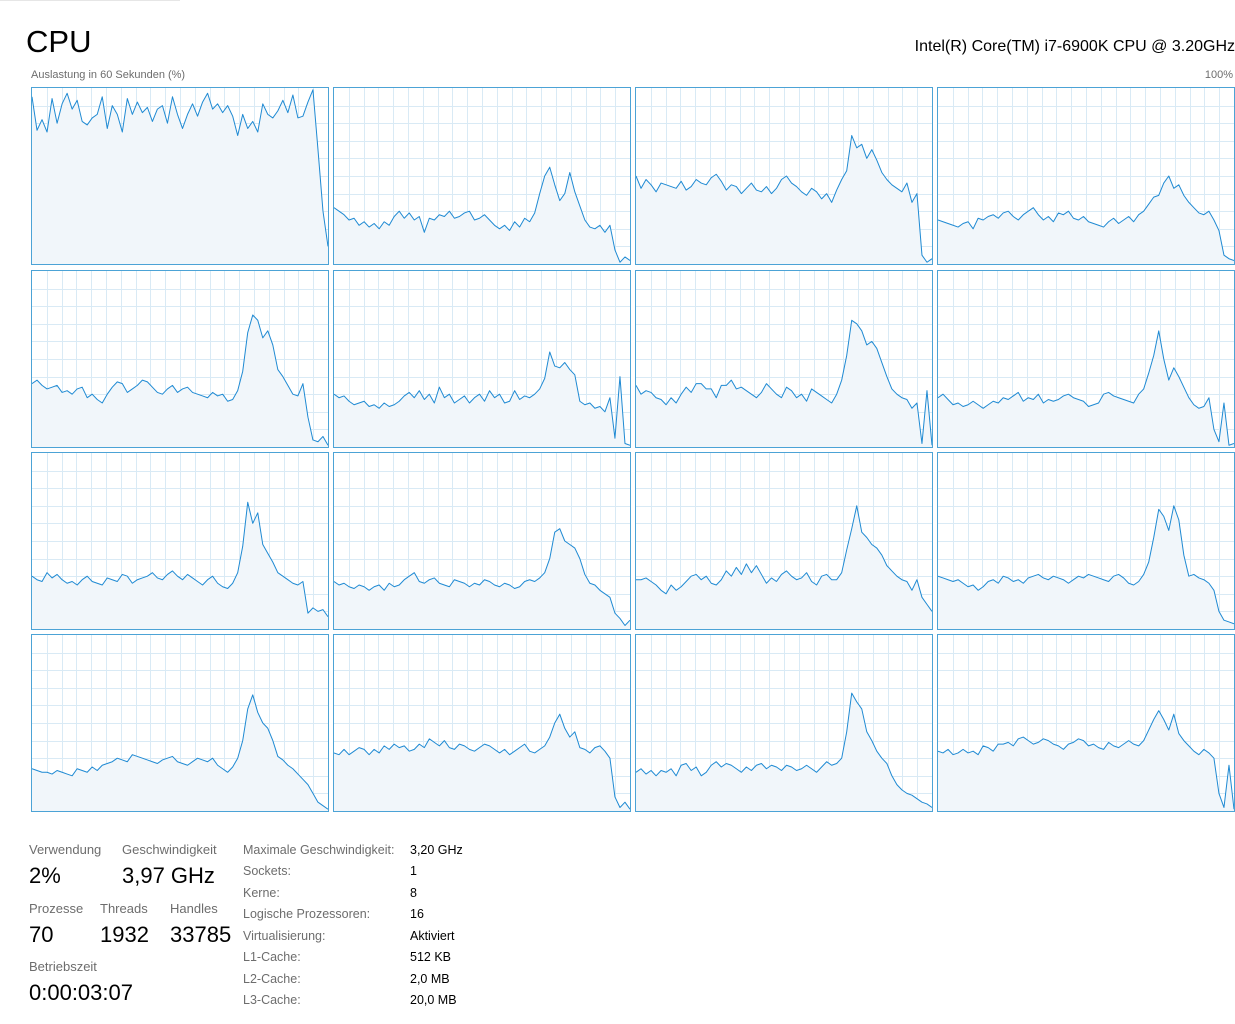 The width and height of the screenshot is (1235, 1024). Describe the element at coordinates (65, 849) in the screenshot. I see `usage-label: Verwendung` at that location.